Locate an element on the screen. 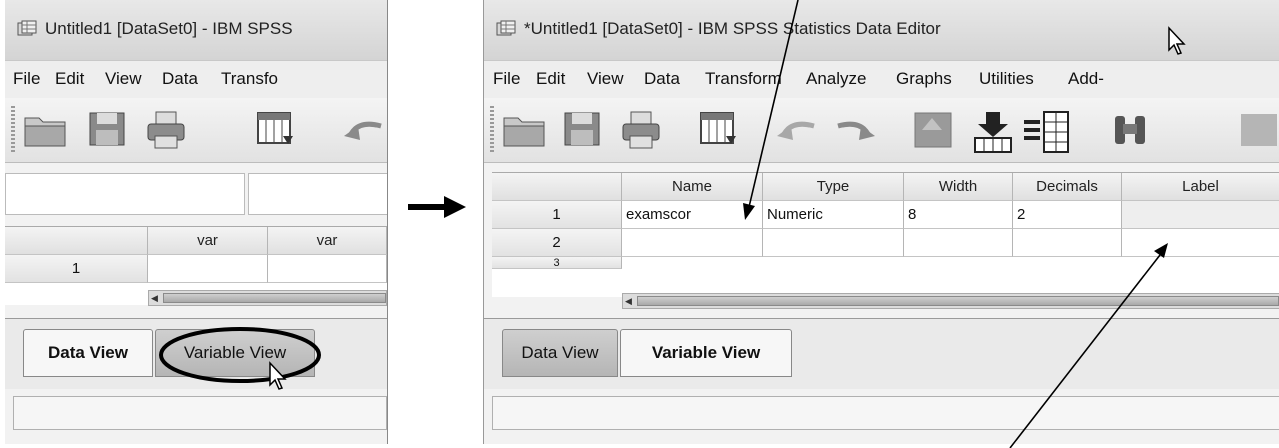  row-header: 2 is located at coordinates (557, 243).